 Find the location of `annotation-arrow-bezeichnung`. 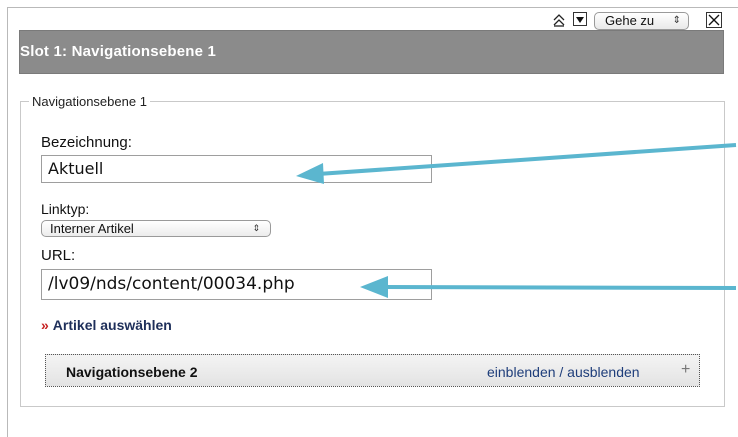

annotation-arrow-bezeichnung is located at coordinates (516, 163).